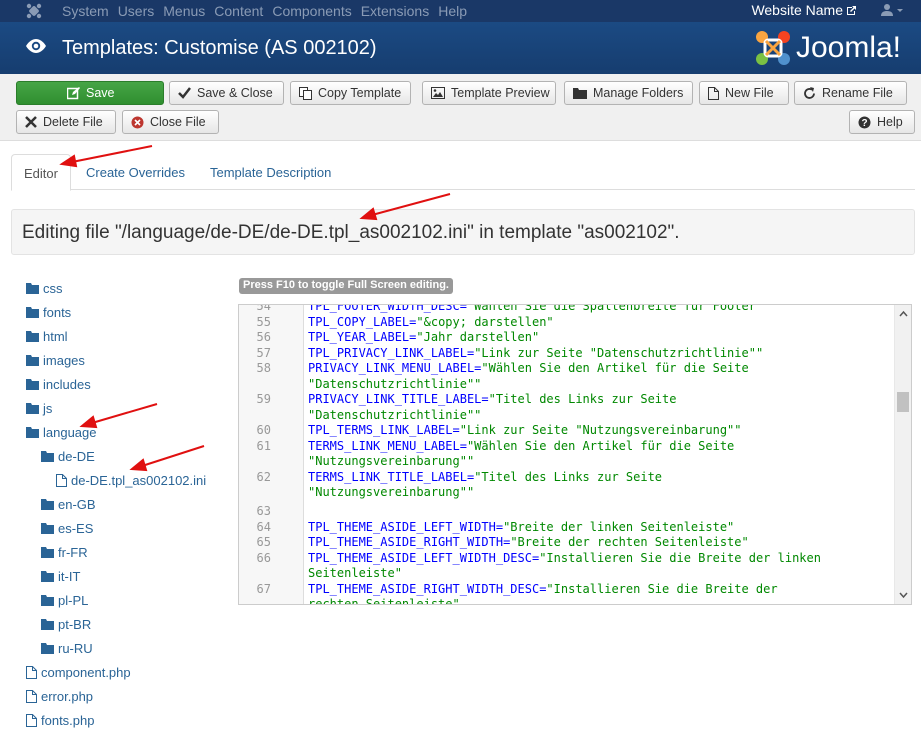  What do you see at coordinates (355, 573) in the screenshot?
I see `code-value: Seitenleiste"` at bounding box center [355, 573].